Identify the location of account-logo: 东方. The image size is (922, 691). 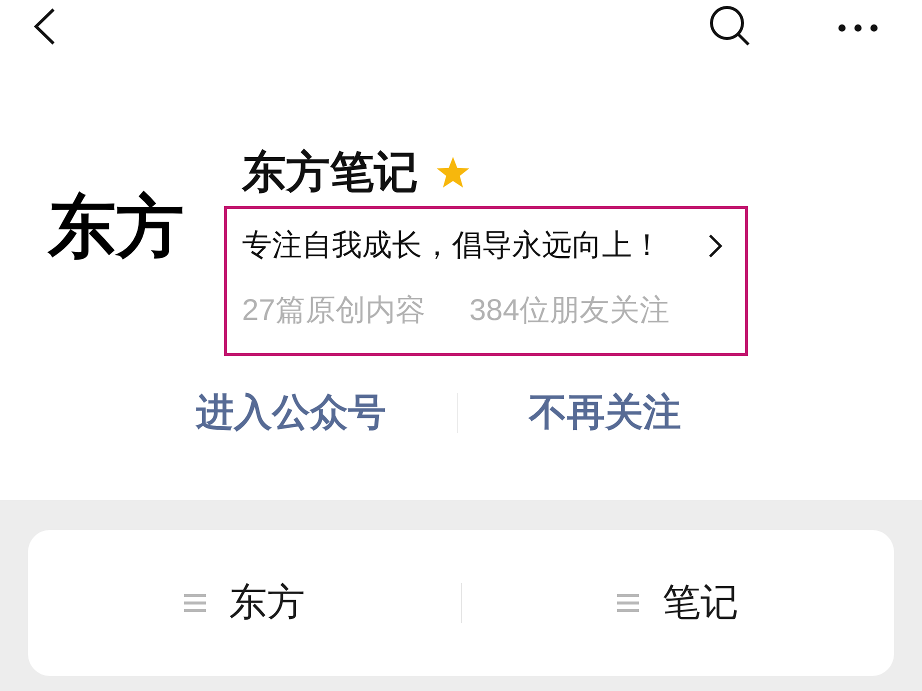
(116, 227).